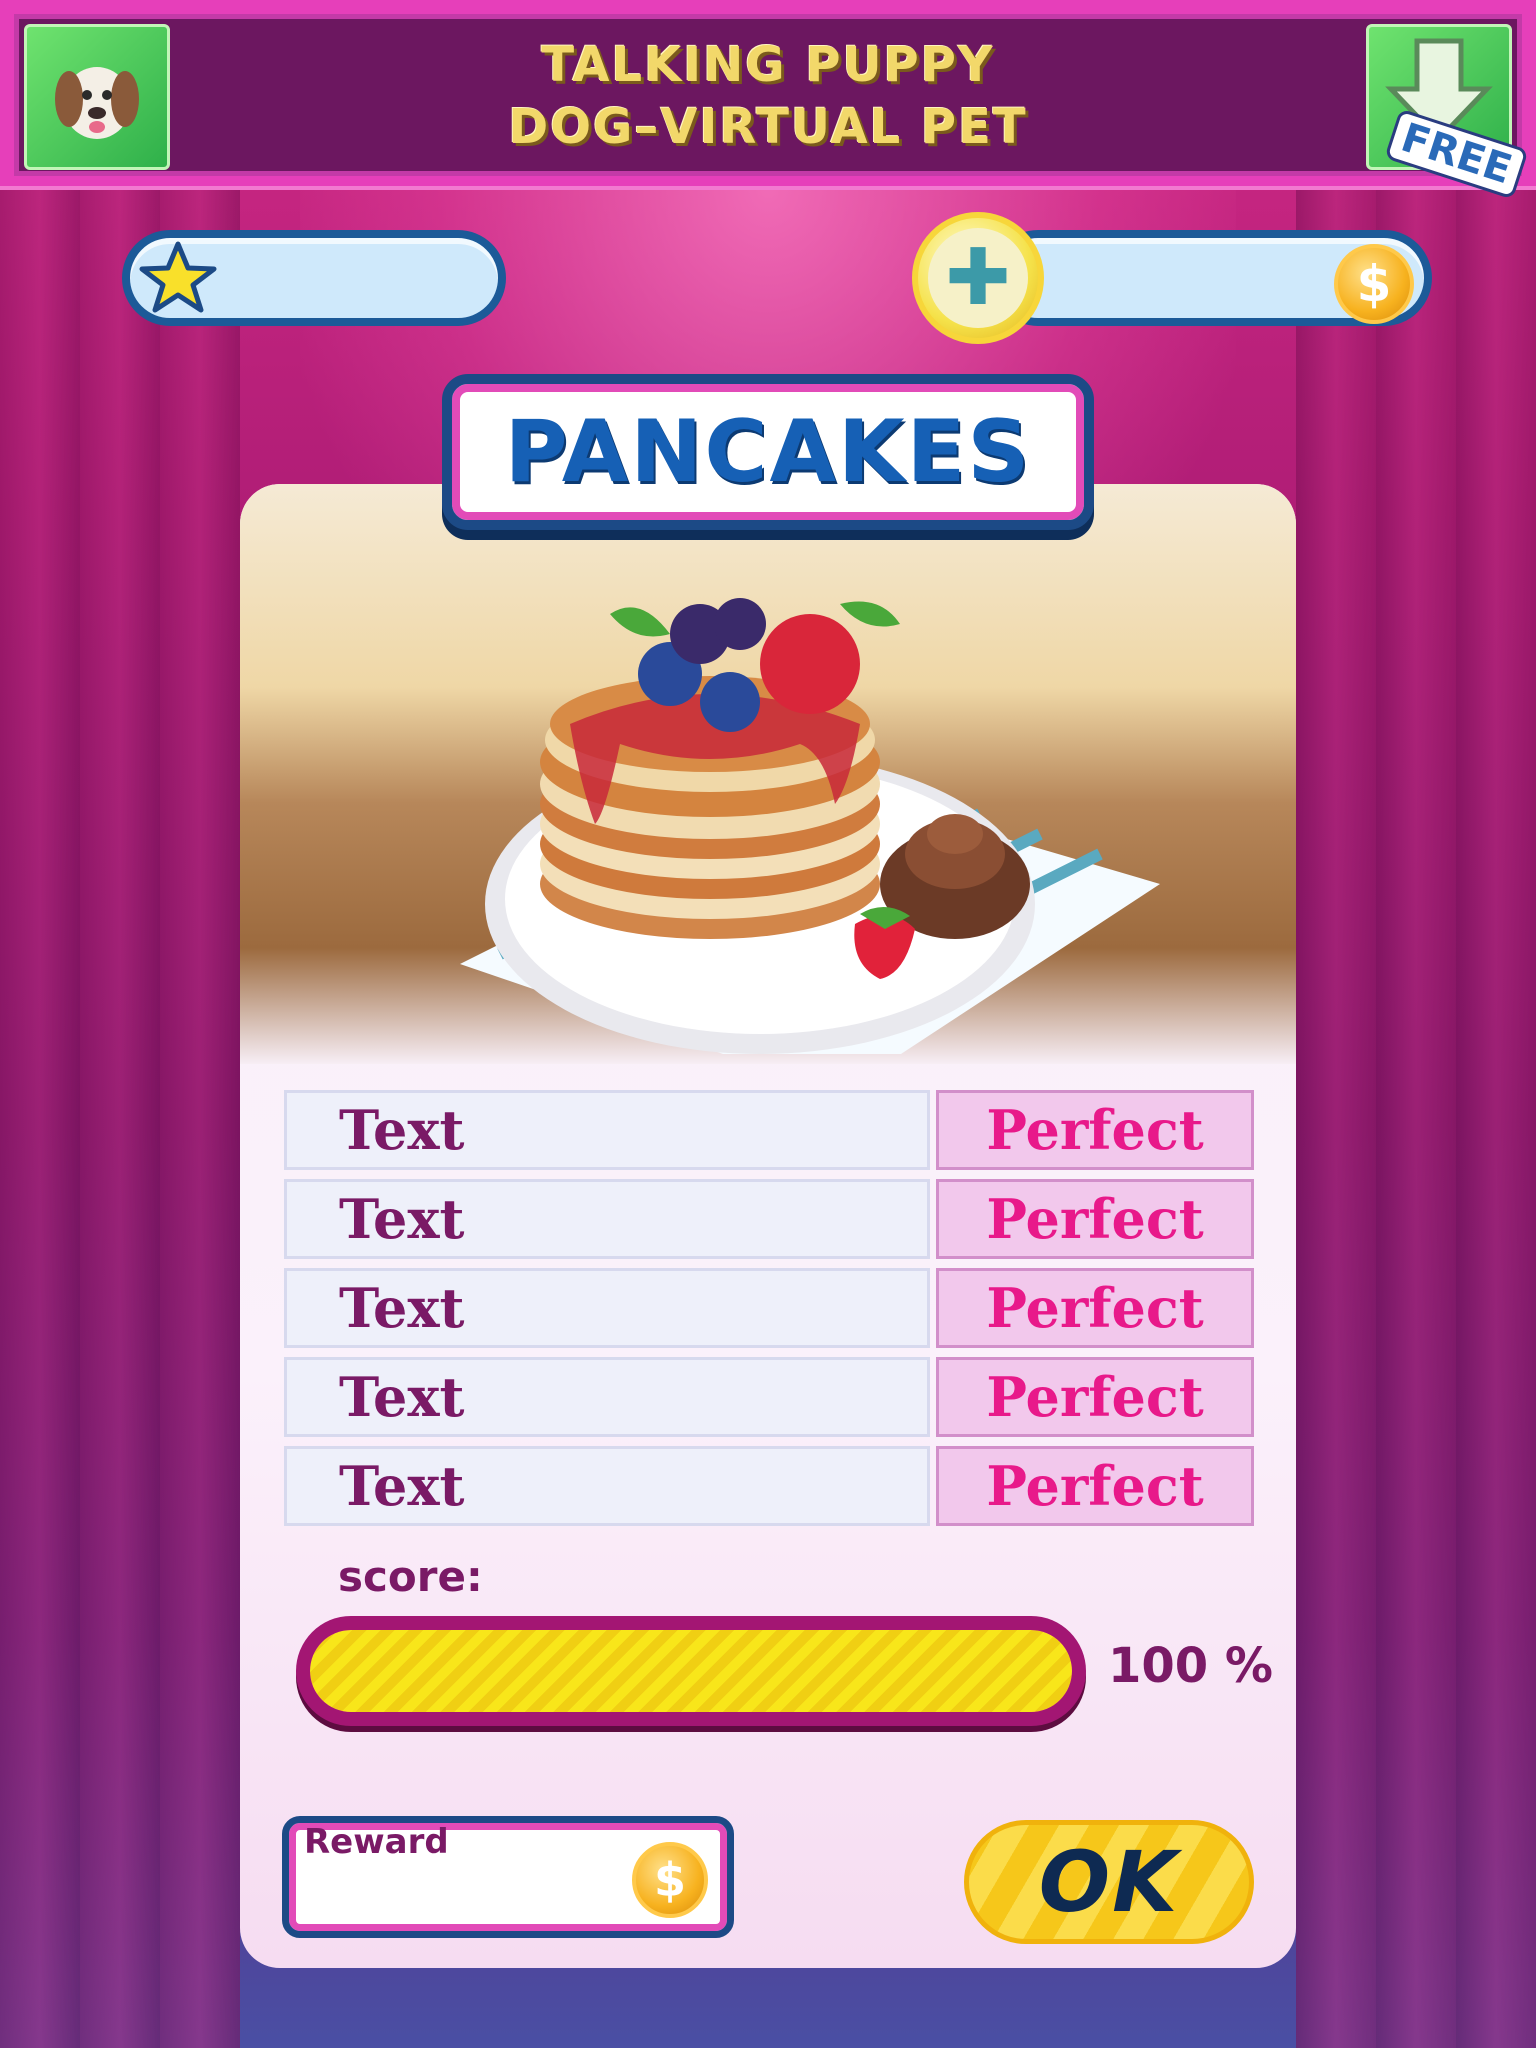 The image size is (1536, 2048). I want to click on dish-title-plate: PANCAKES, so click(768, 452).